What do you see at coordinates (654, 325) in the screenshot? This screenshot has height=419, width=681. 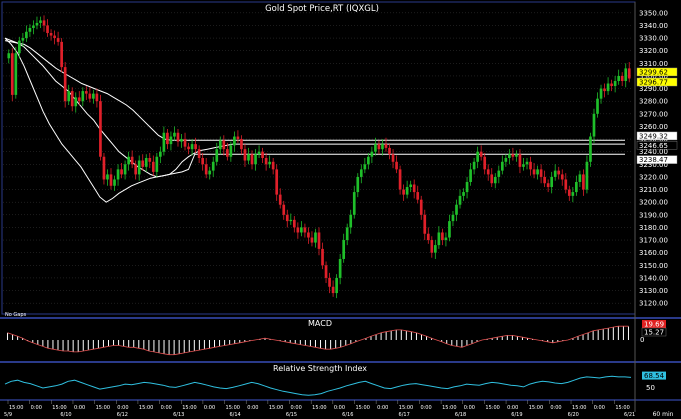 I see `macd-badge-prev: 19.69` at bounding box center [654, 325].